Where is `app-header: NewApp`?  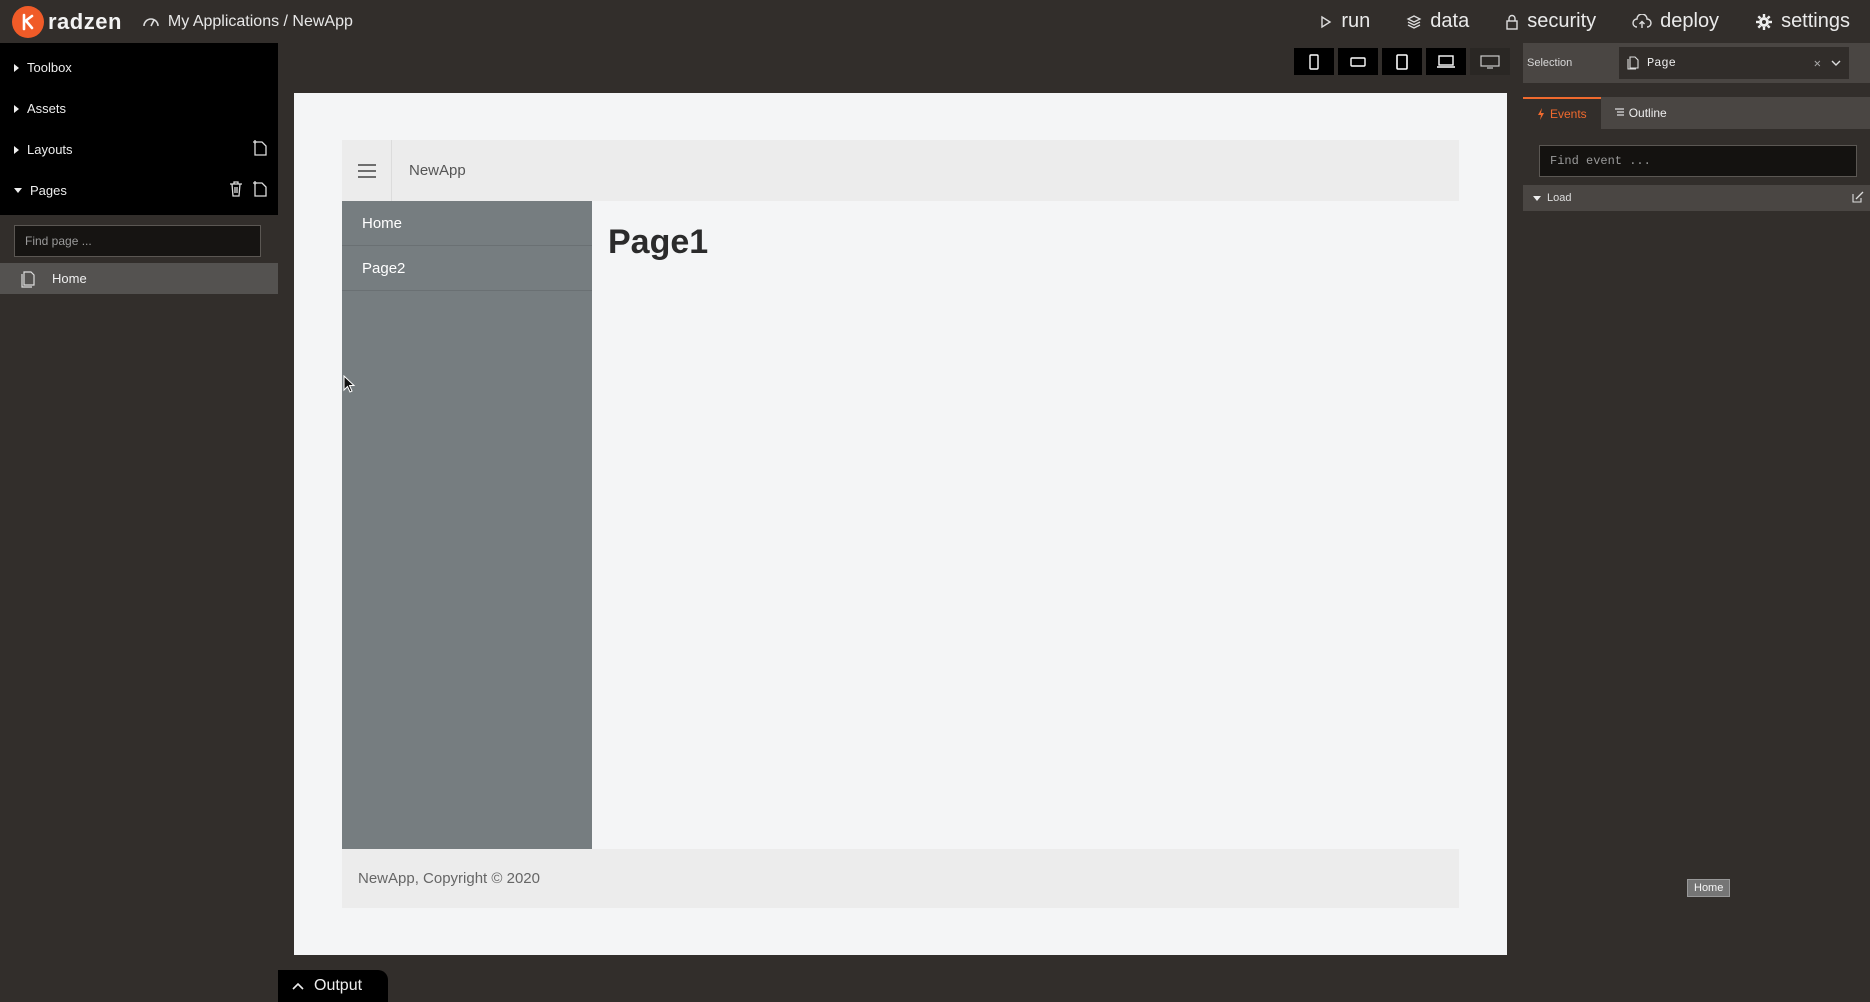 app-header: NewApp is located at coordinates (900, 170).